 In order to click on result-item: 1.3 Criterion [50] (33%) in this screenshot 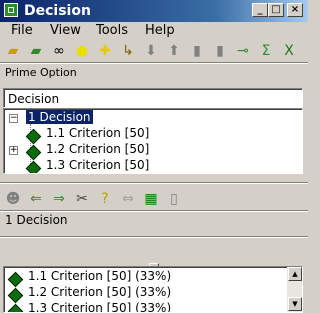, I will do `click(99, 306)`.